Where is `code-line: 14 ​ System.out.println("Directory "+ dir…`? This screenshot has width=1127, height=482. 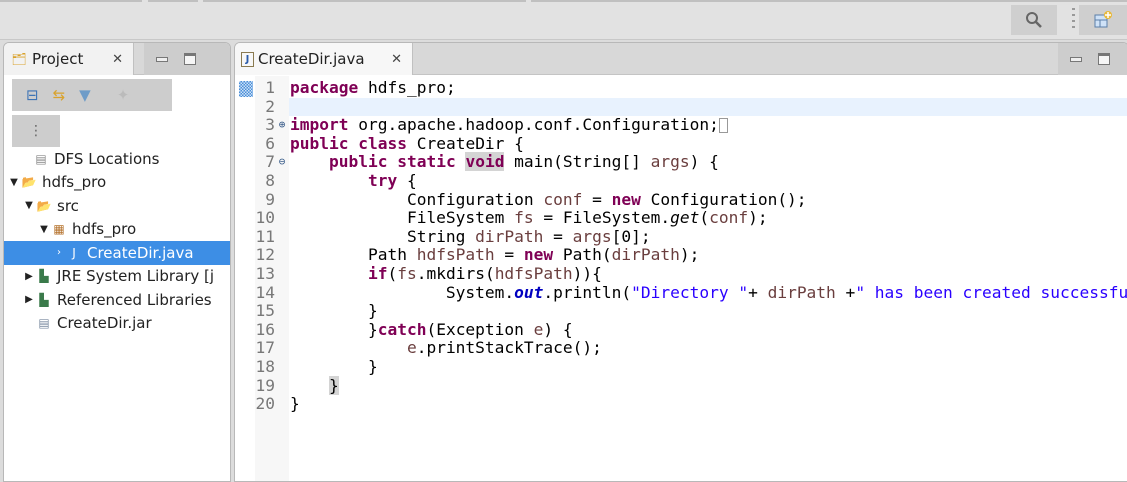 code-line: 14 ​ System.out.println("Directory "+ dir… is located at coordinates (681, 292).